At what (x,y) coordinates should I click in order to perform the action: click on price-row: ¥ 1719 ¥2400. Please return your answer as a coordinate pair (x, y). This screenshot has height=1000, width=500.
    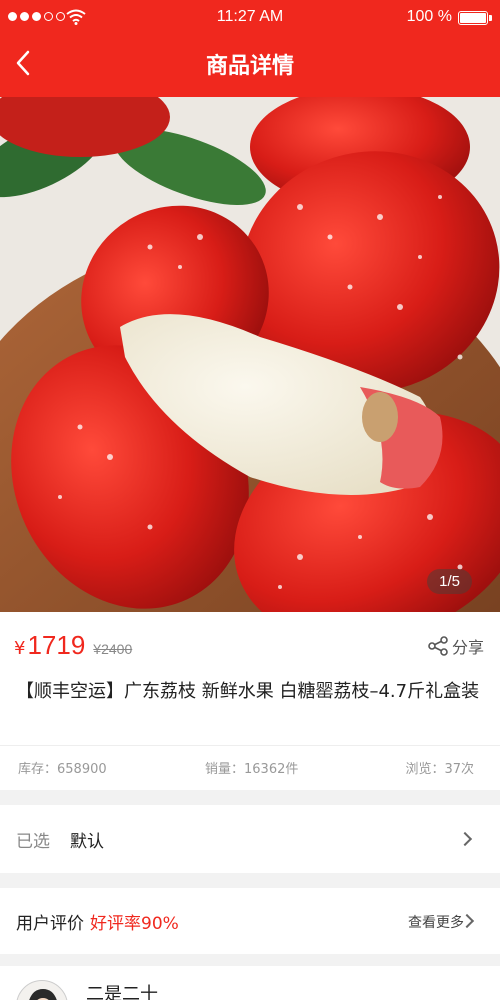
    Looking at the image, I should click on (73, 645).